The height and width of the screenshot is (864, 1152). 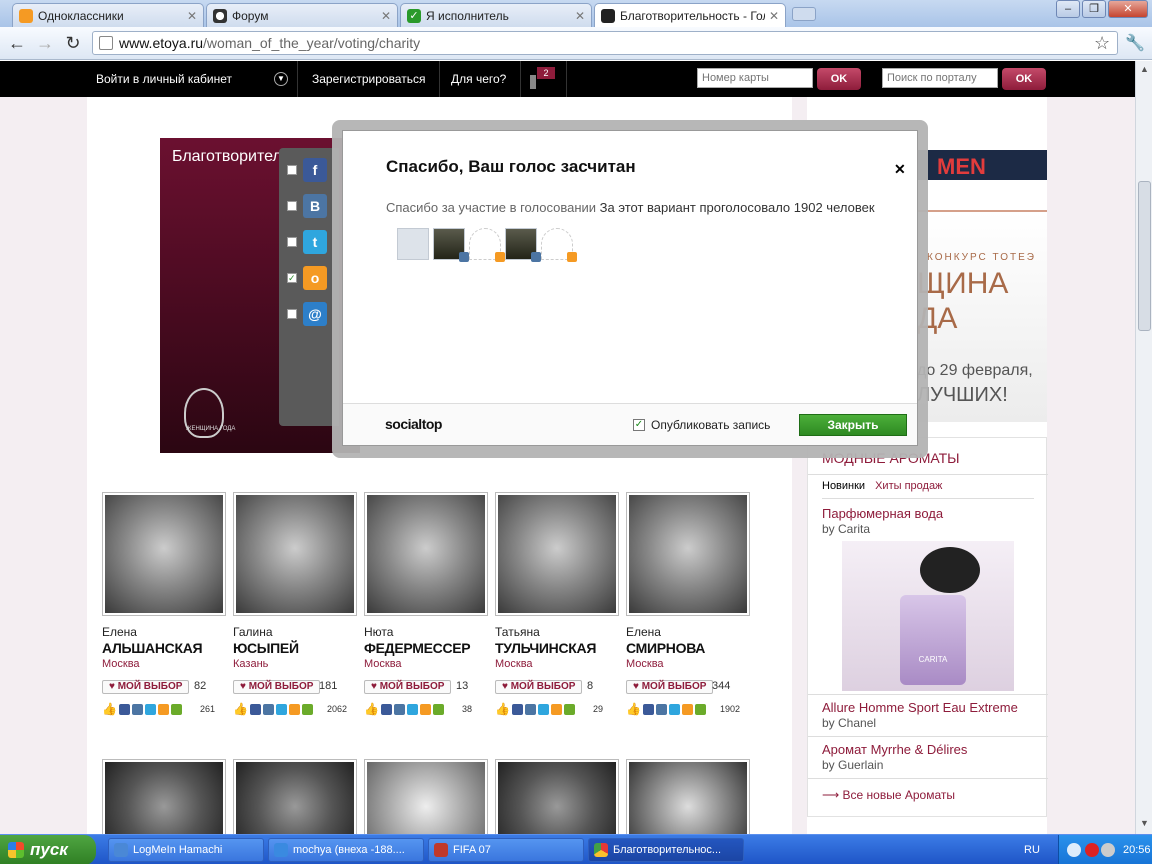 What do you see at coordinates (302, 15) in the screenshot?
I see `tab-forum: Форум ✕` at bounding box center [302, 15].